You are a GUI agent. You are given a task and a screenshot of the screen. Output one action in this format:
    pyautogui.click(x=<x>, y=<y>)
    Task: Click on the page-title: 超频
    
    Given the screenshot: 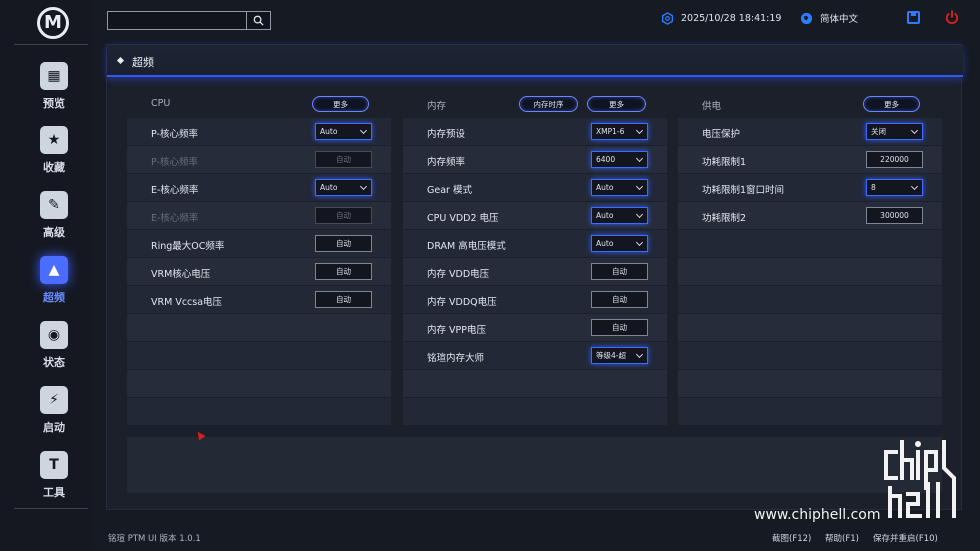 What is the action you would take?
    pyautogui.click(x=143, y=62)
    